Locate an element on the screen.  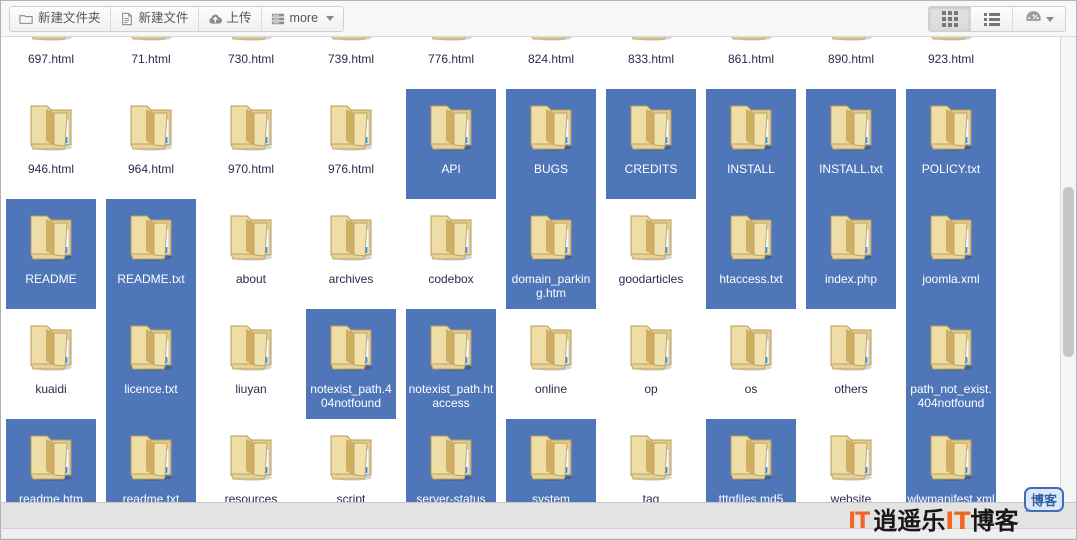
file-item: index.php is located at coordinates (851, 254).